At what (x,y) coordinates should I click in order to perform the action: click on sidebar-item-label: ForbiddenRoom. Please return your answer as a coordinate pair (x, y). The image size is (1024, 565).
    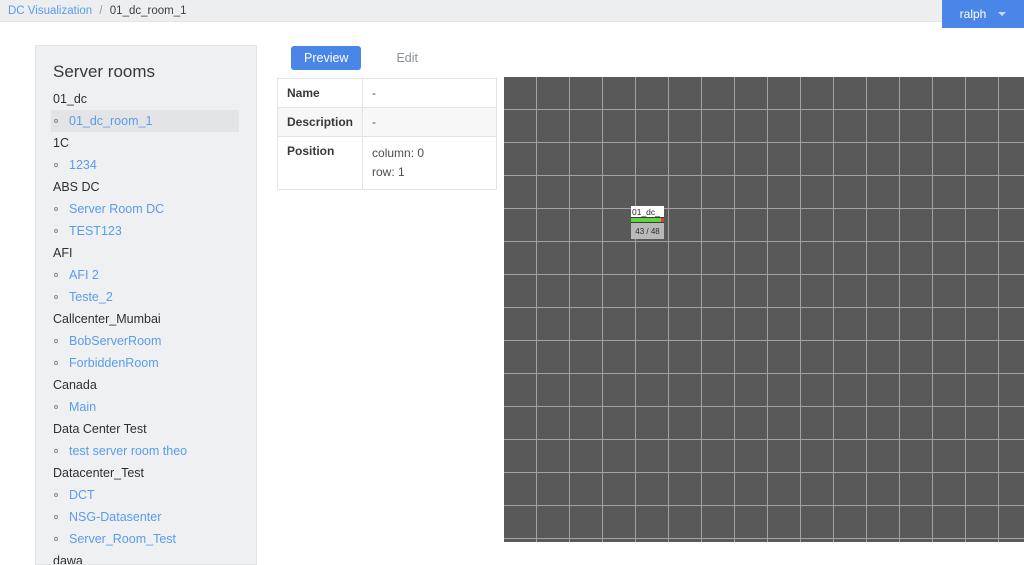
    Looking at the image, I should click on (114, 363).